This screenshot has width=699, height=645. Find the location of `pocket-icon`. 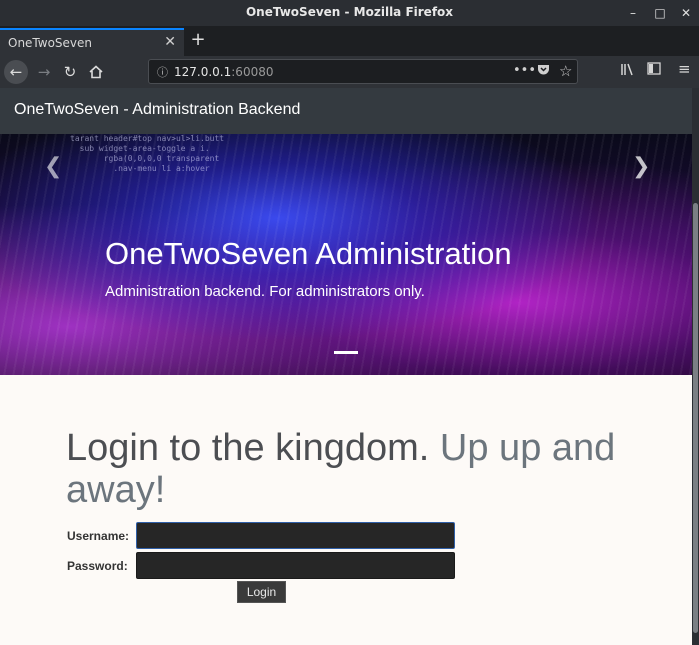

pocket-icon is located at coordinates (543, 71).